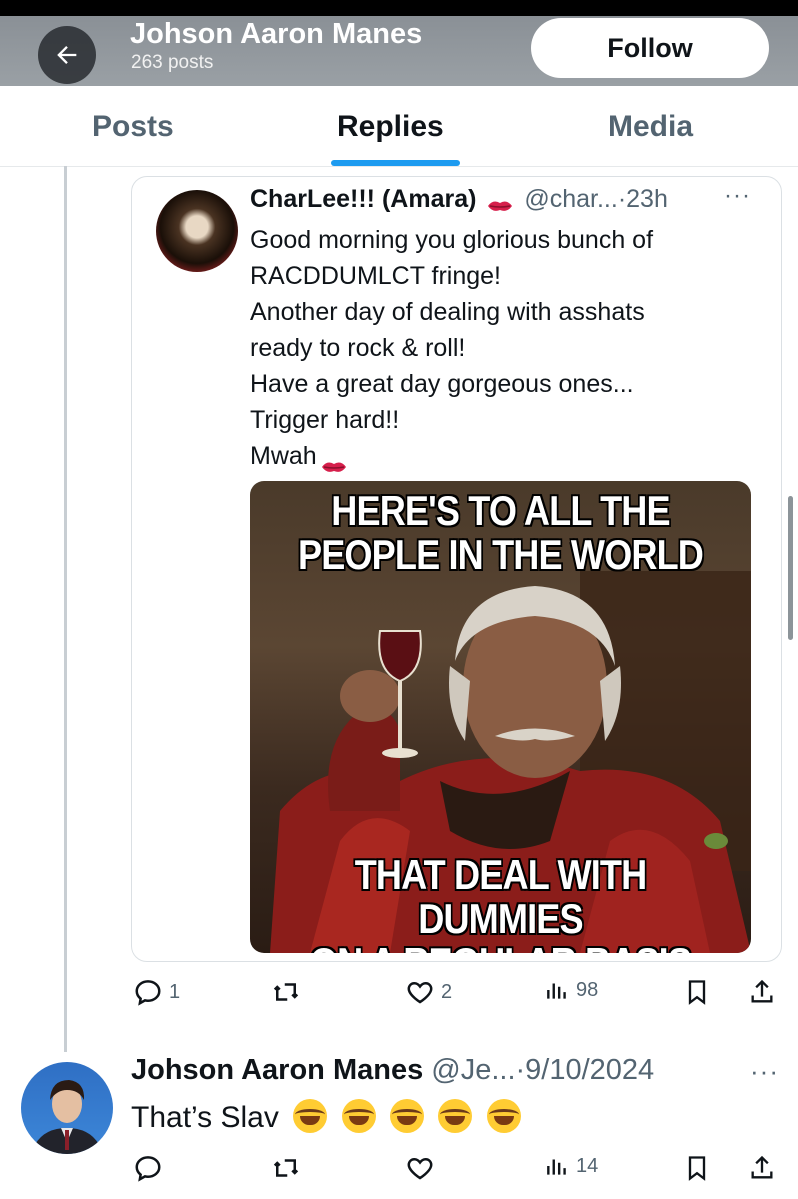 This screenshot has width=798, height=1199. I want to click on profile-name: Johson Aaron Manes, so click(276, 34).